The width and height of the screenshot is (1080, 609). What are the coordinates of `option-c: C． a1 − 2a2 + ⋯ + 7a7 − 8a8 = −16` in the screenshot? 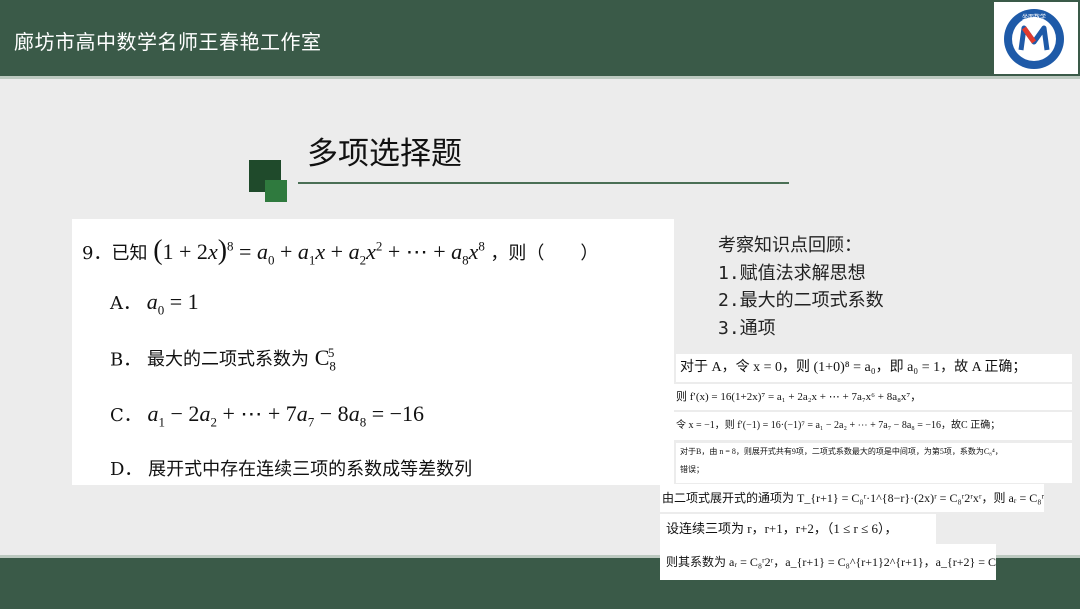 It's located at (267, 415).